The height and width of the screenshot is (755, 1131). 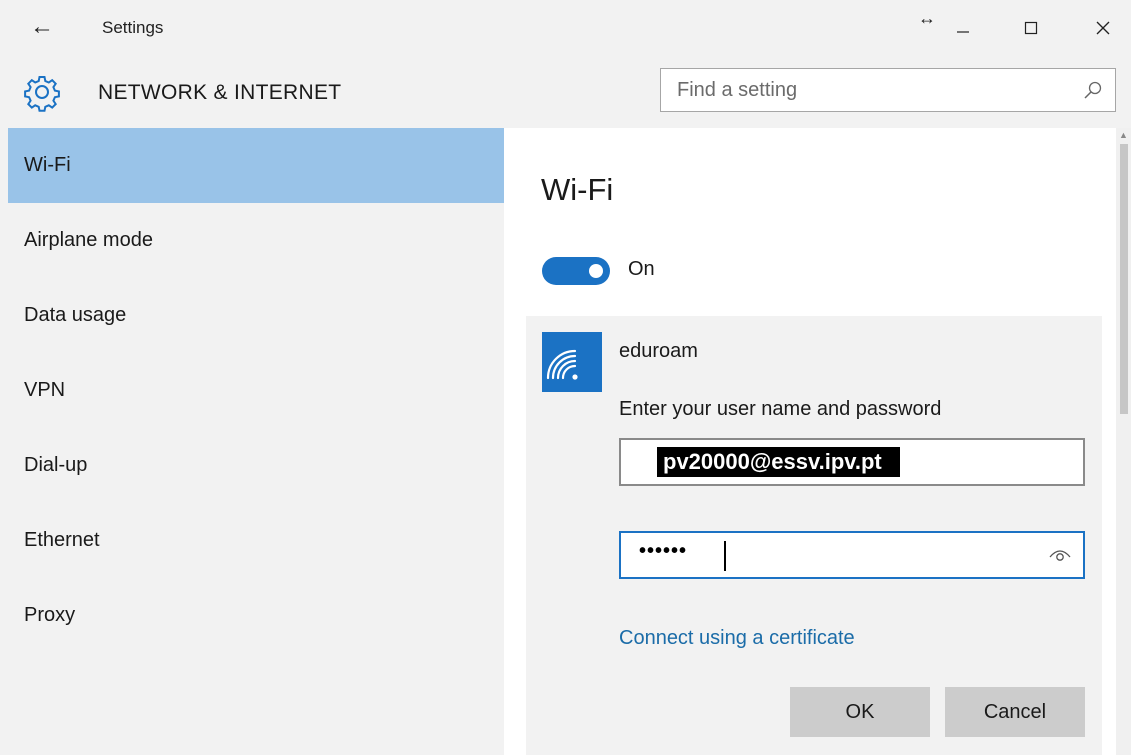 What do you see at coordinates (576, 271) in the screenshot?
I see `wifi-toggle` at bounding box center [576, 271].